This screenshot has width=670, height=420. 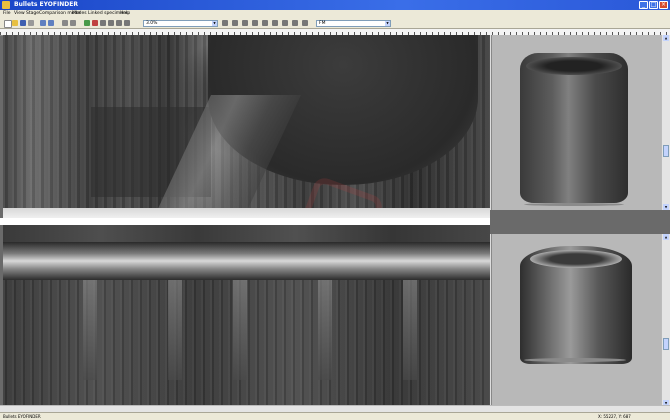 I want to click on vertical-scrollbar-bottom: ▲ ▼, so click(x=665, y=320).